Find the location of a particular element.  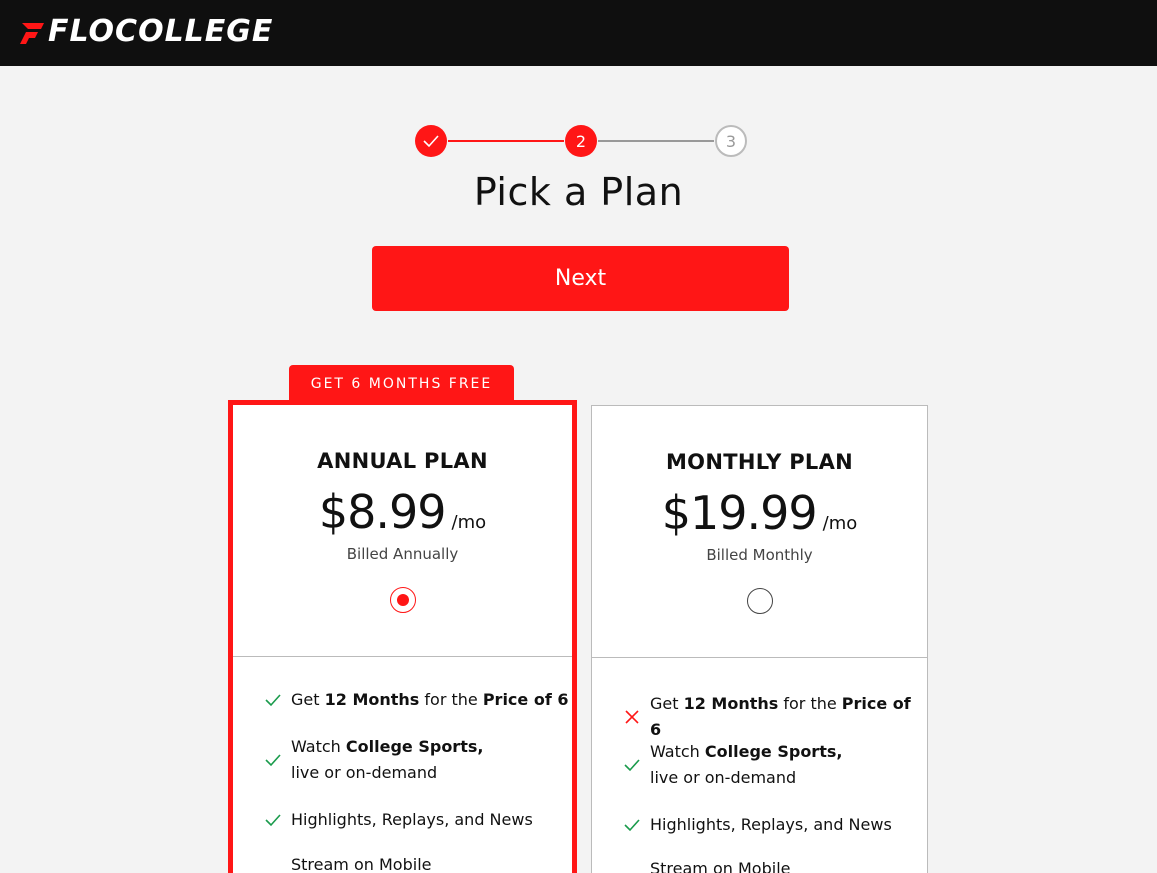

plan-header: MONTHLY PLAN $19.99 /mo Billed Monthly is located at coordinates (759, 532).